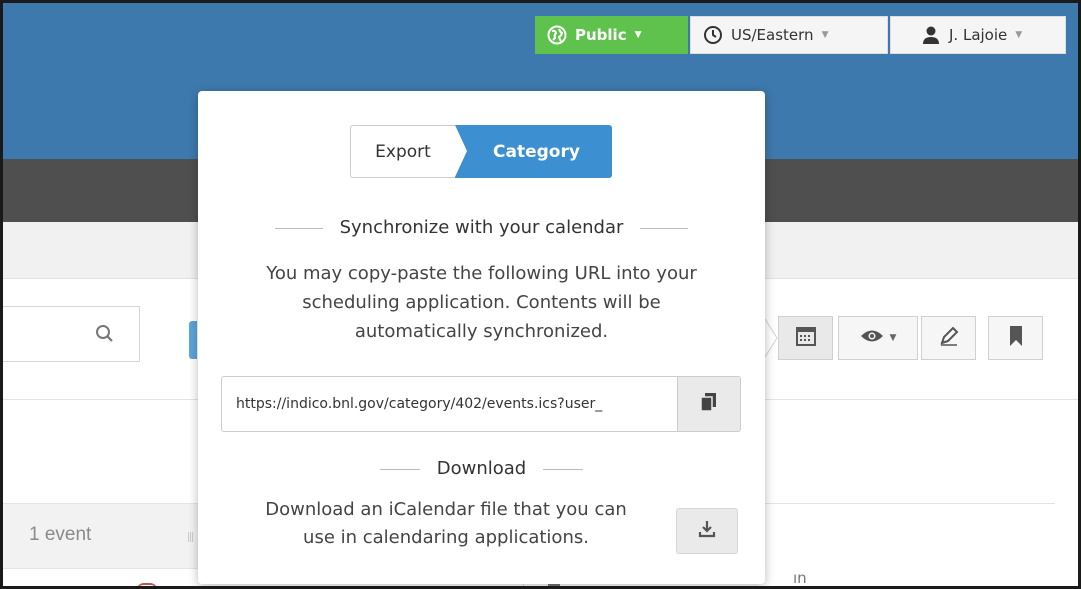 The image size is (1081, 589). I want to click on copy-icon, so click(709, 404).